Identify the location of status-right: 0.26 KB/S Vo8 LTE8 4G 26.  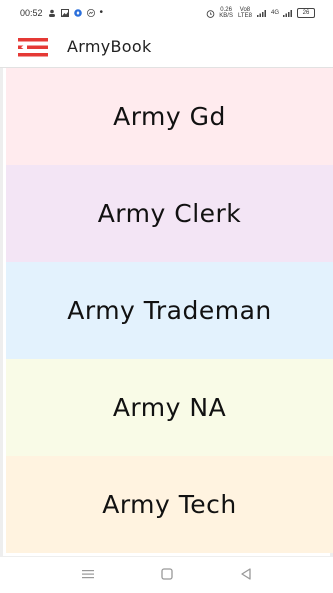
(260, 13).